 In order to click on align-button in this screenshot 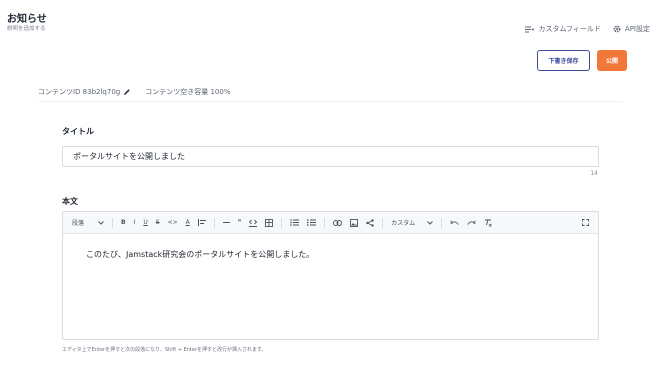, I will do `click(201, 222)`.